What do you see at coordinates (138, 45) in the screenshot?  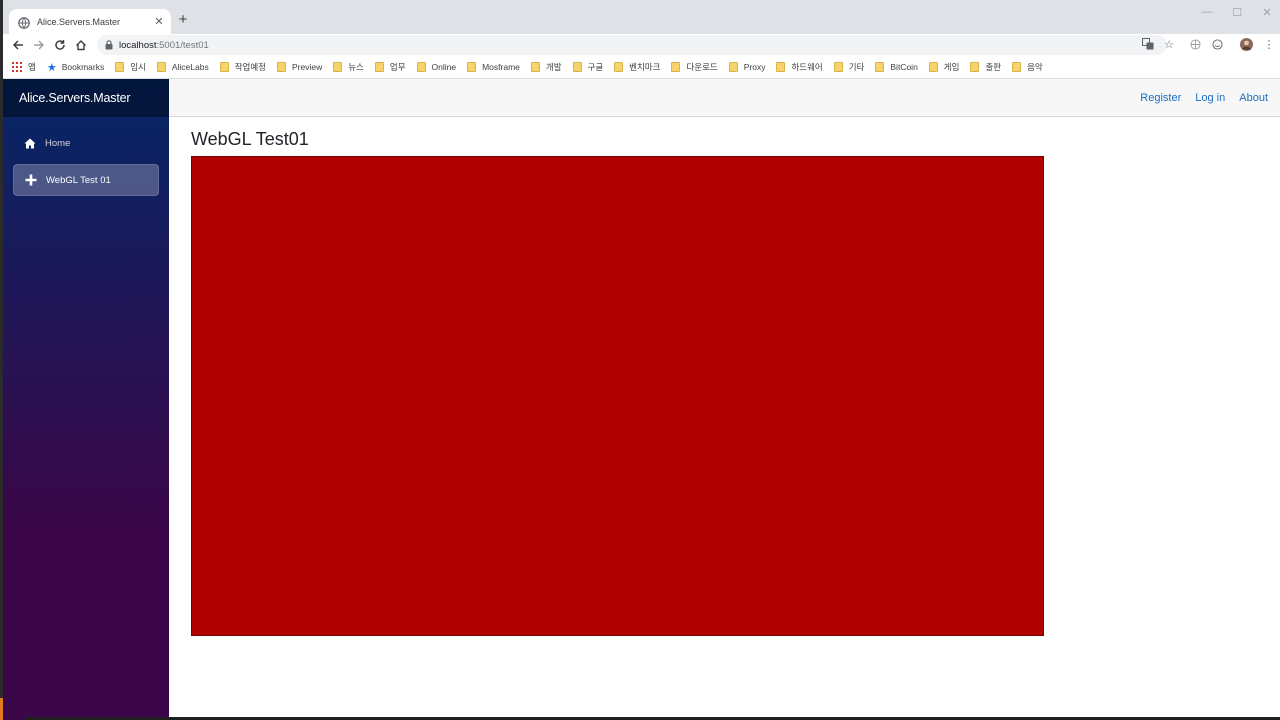 I see `url-host: localhost` at bounding box center [138, 45].